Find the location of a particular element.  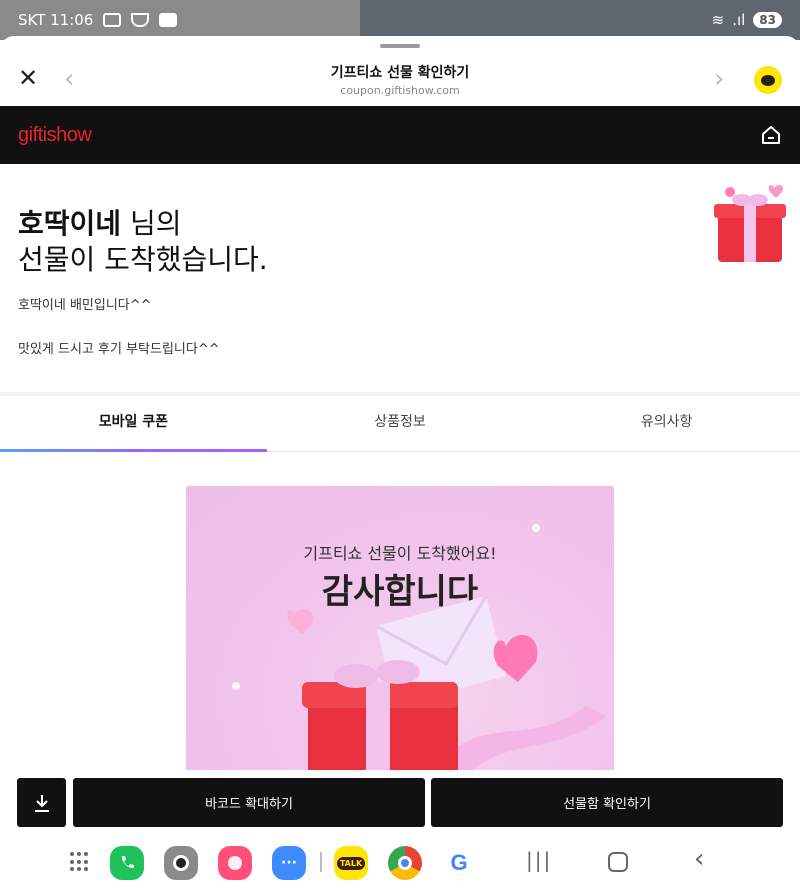

tab-product-info: 상품정보 is located at coordinates (400, 423).